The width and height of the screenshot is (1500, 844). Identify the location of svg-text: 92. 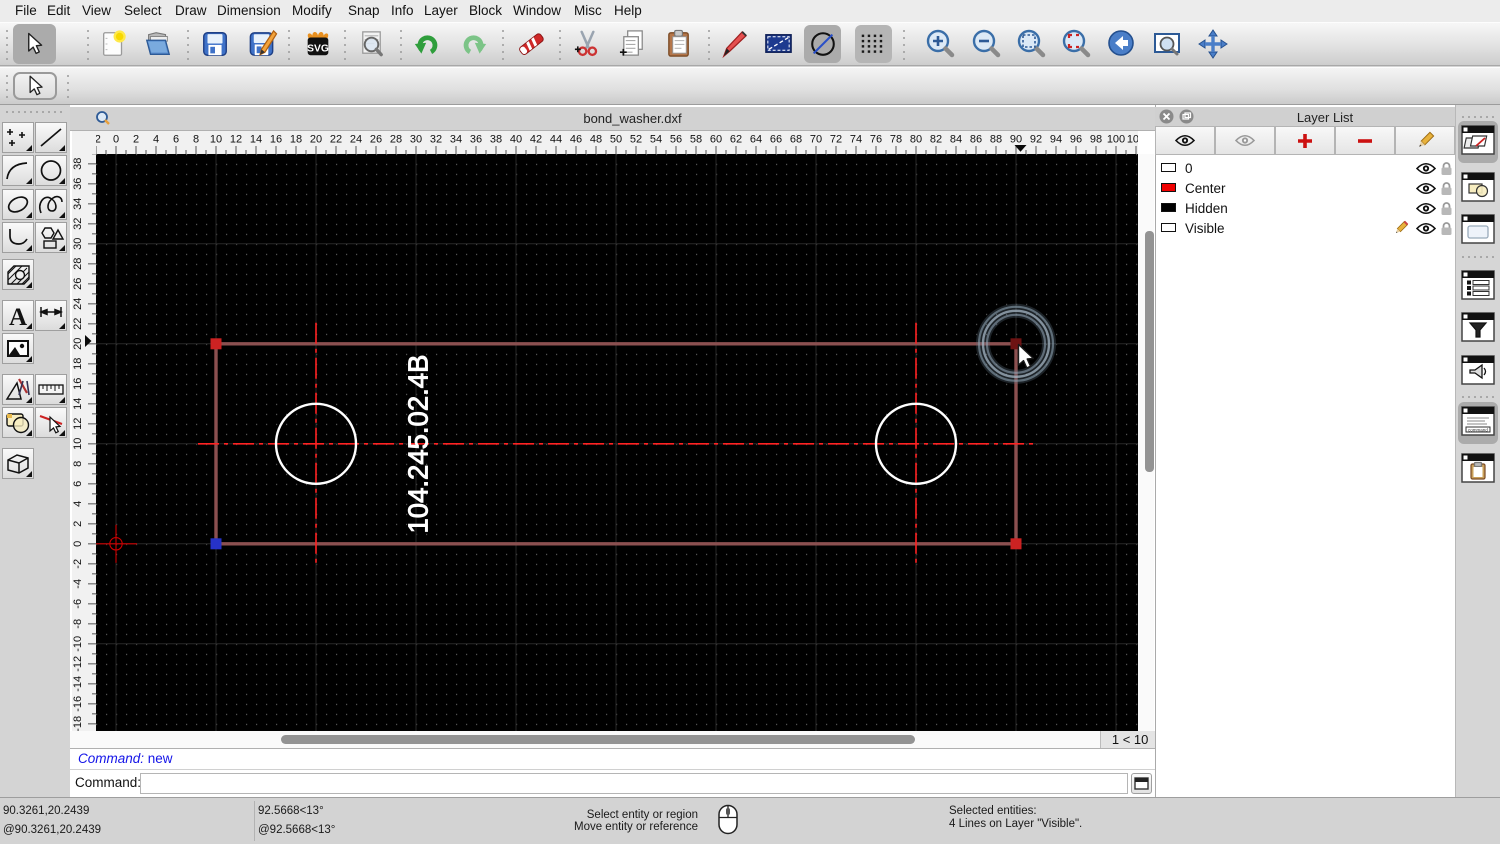
(1036, 140).